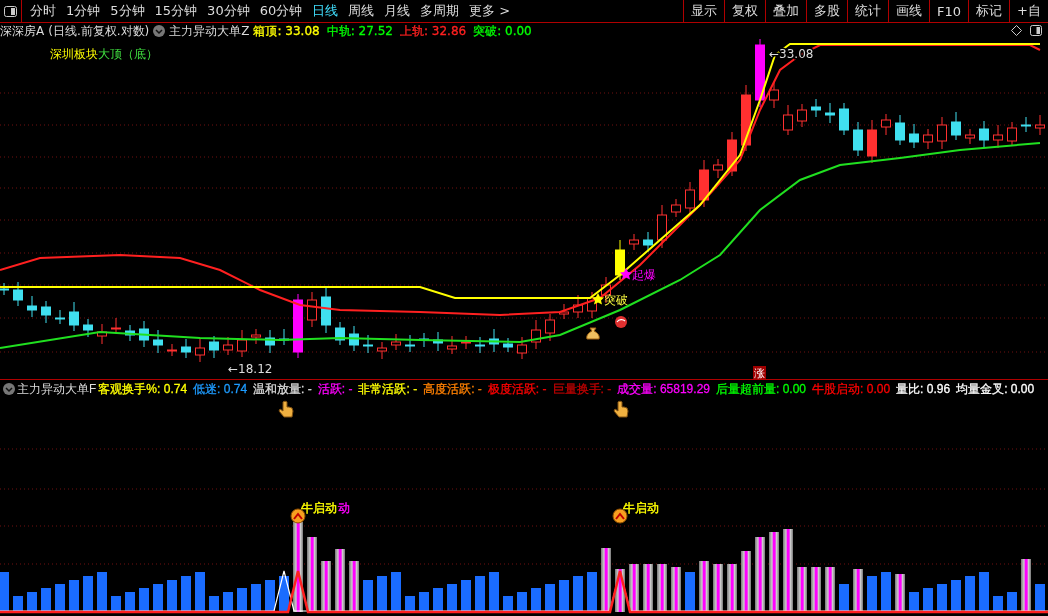 The image size is (1048, 616). I want to click on indicator-label: 量比:, so click(910, 388).